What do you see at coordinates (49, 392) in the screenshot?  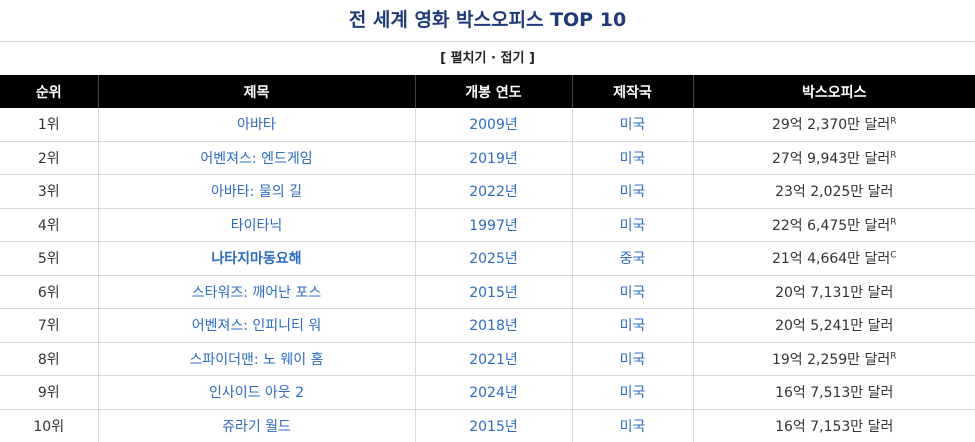 I see `rank-cell: 9위` at bounding box center [49, 392].